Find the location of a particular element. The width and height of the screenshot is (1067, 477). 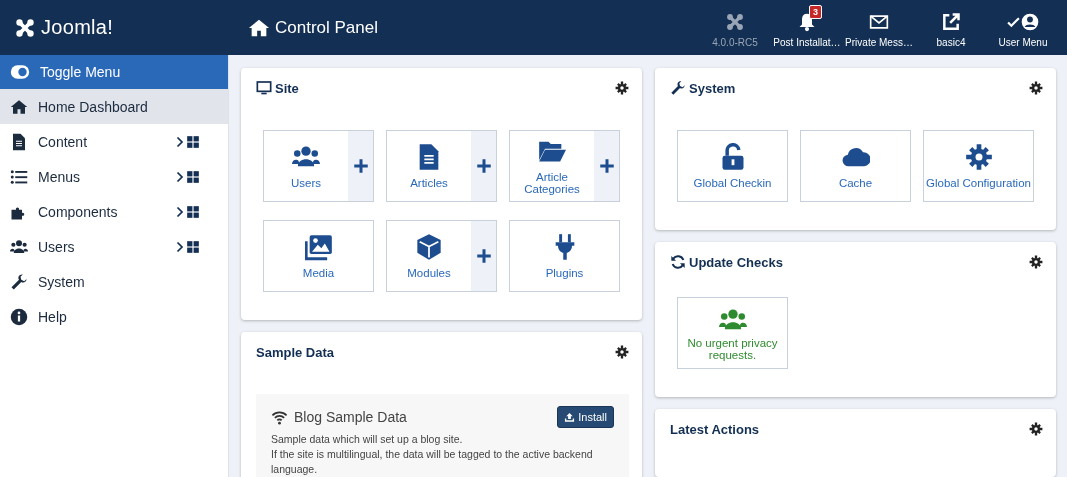

quick-icon-tile: Global Configuration is located at coordinates (978, 166).